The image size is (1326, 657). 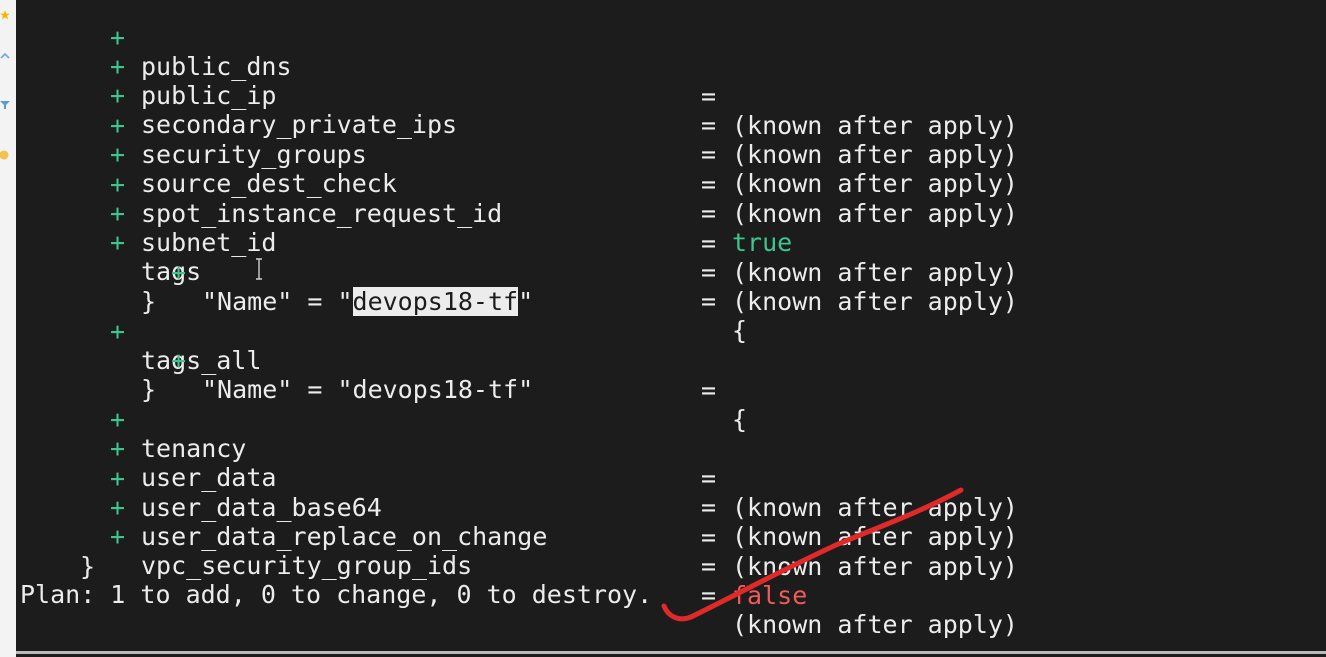 I want to click on plan-attribute-line: + tags = {, so click(x=381, y=272).